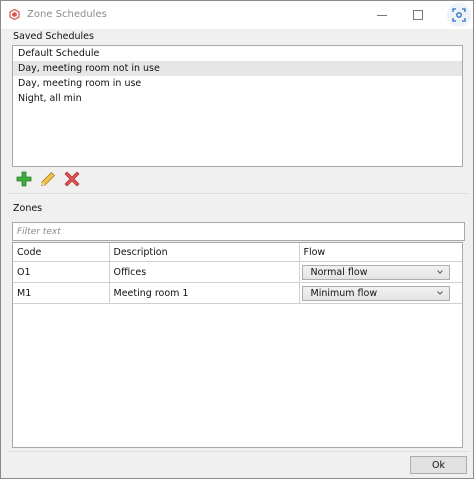  What do you see at coordinates (237, 98) in the screenshot?
I see `list-item: Night, all min` at bounding box center [237, 98].